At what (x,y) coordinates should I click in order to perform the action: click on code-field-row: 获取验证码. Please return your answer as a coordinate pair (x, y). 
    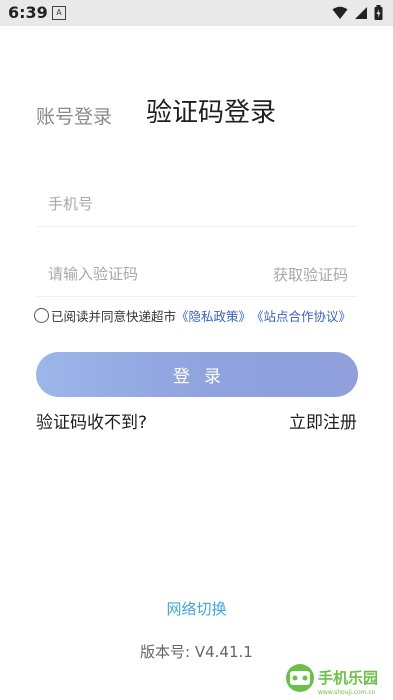
    Looking at the image, I should click on (196, 273).